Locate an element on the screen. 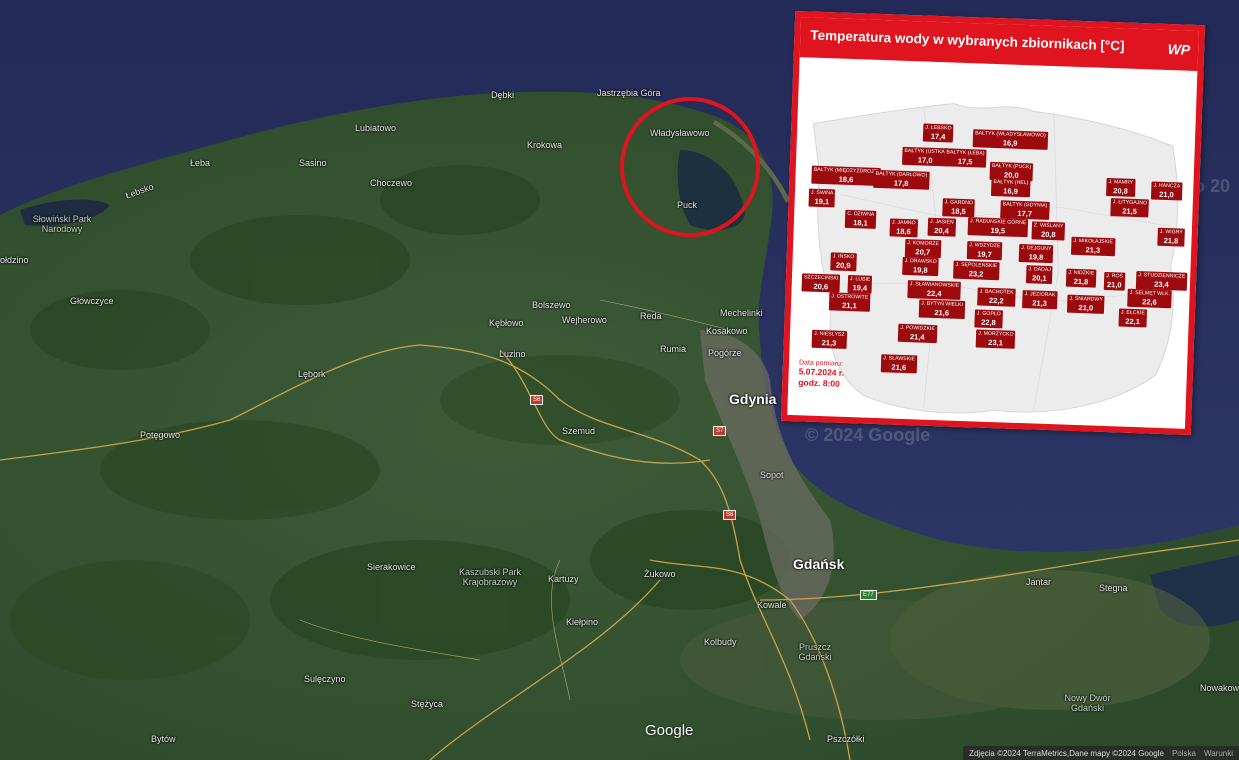 Image resolution: width=1239 pixels, height=760 pixels. place-label-szemud: Szemud is located at coordinates (579, 431).